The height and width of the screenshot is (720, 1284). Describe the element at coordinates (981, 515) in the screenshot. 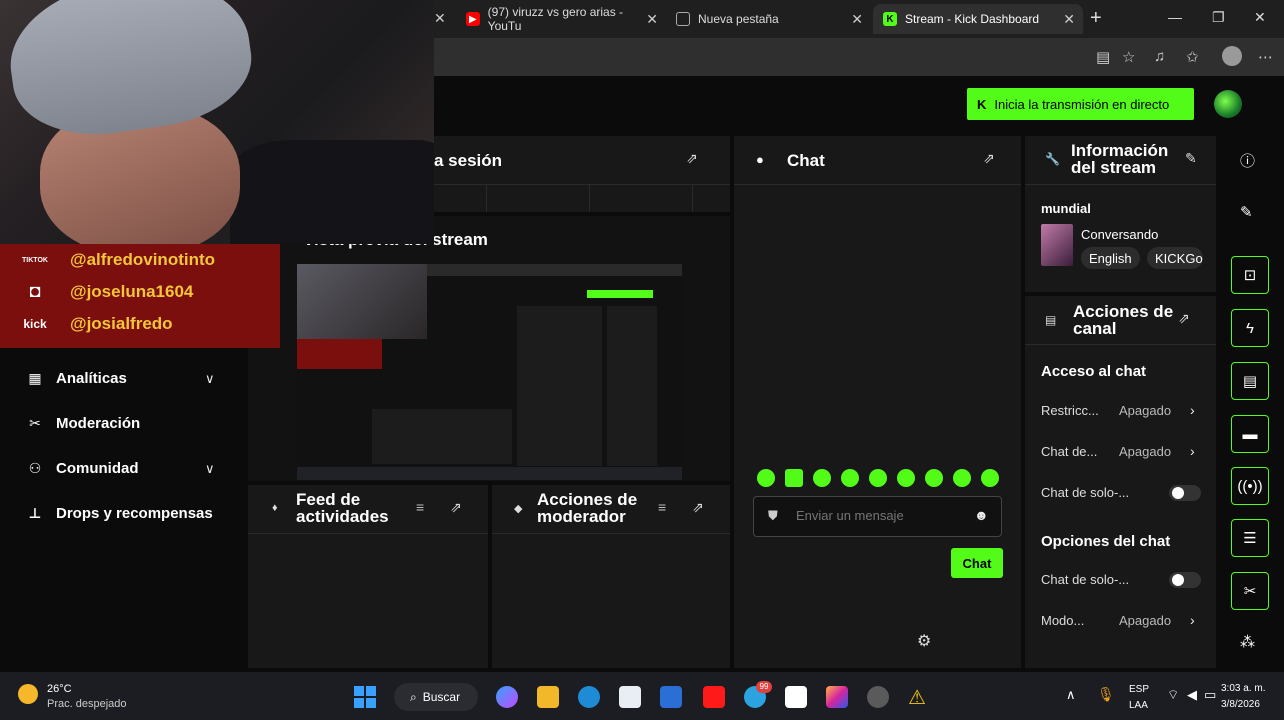

I see `emoji-icon: ☻` at that location.